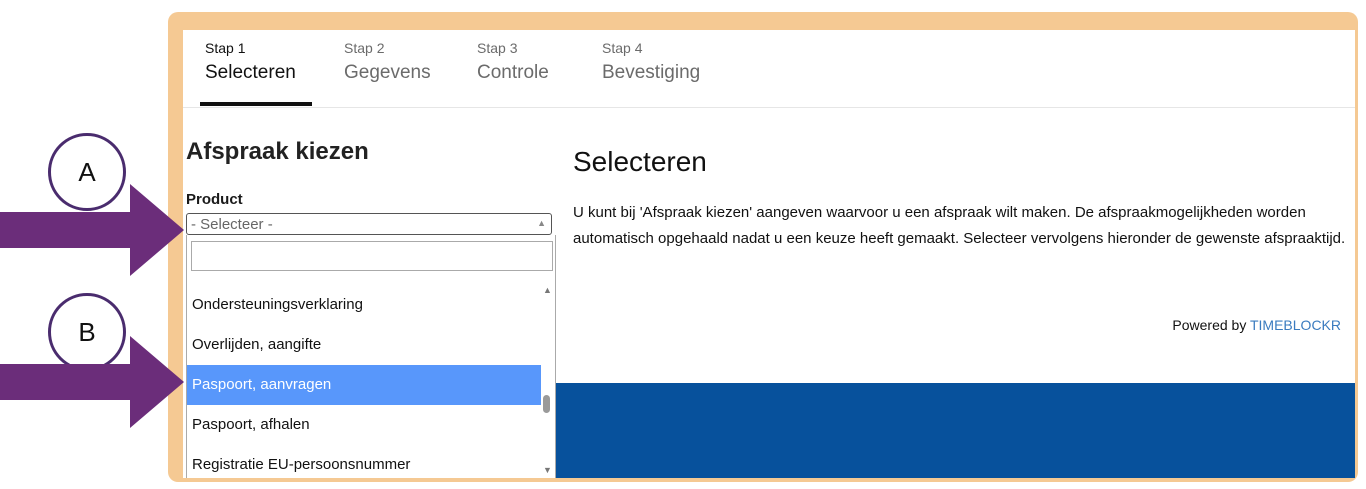  What do you see at coordinates (87, 172) in the screenshot?
I see `annotation-label-a: A` at bounding box center [87, 172].